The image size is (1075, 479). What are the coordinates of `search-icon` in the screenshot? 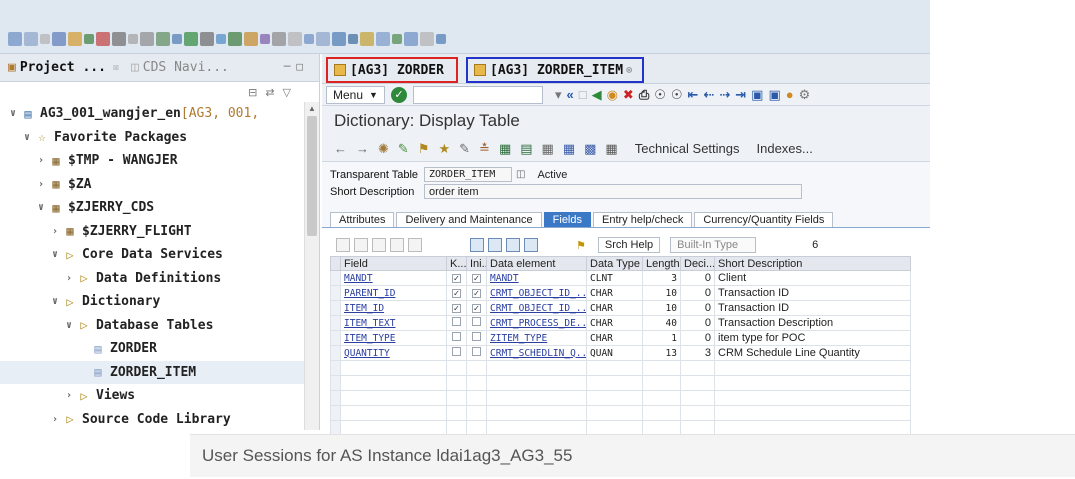 It's located at (147, 39).